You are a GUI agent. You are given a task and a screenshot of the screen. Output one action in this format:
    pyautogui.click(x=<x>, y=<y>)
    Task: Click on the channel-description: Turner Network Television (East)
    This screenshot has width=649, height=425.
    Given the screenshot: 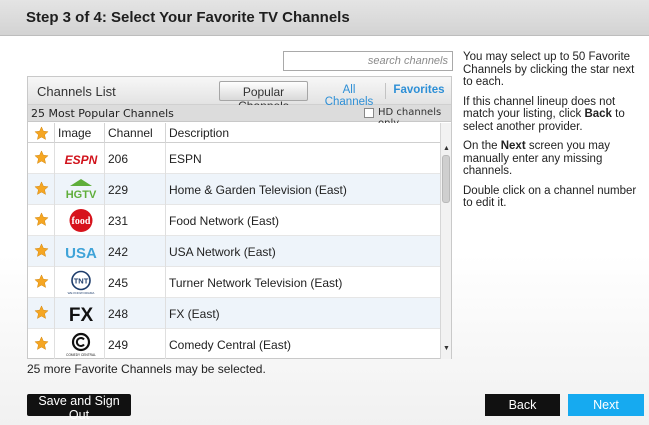 What is the action you would take?
    pyautogui.click(x=256, y=283)
    